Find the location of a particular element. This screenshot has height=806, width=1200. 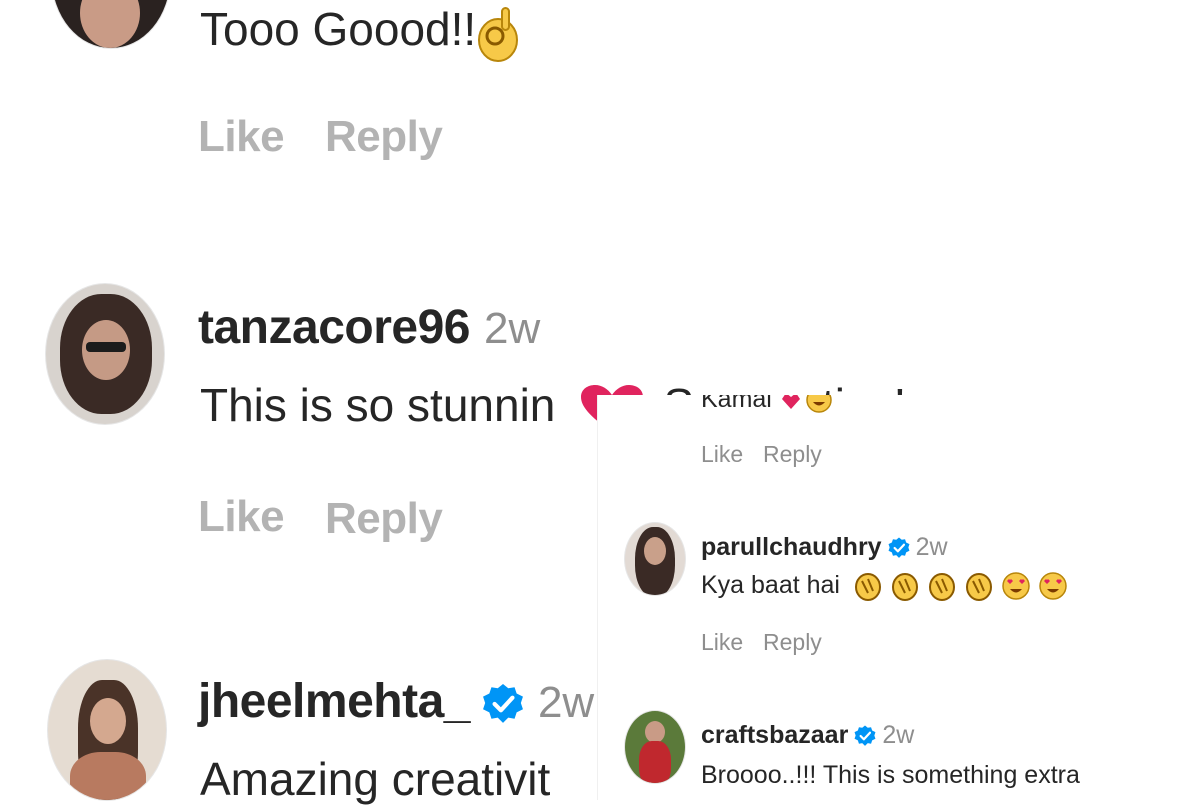

comment-text: Broooo..!!! This is something extra is located at coordinates (890, 775).